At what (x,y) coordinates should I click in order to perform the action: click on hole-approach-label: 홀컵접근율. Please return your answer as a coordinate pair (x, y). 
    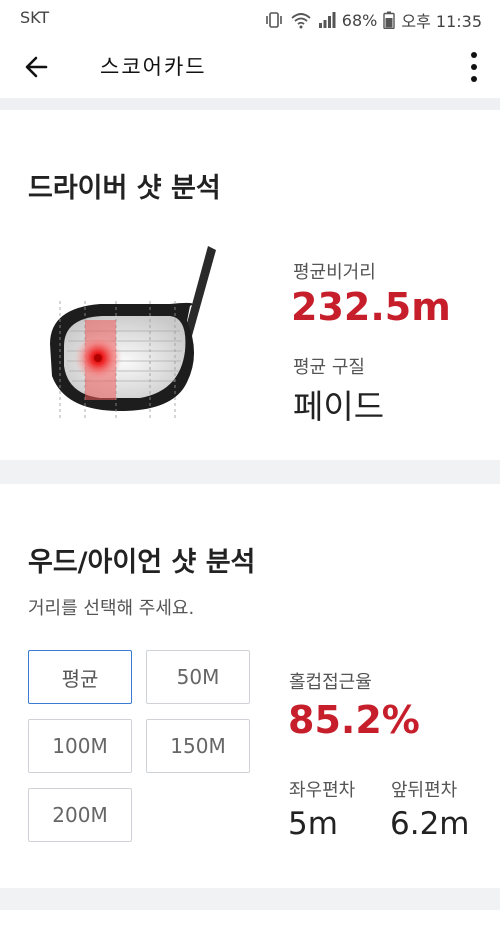
    Looking at the image, I should click on (330, 682).